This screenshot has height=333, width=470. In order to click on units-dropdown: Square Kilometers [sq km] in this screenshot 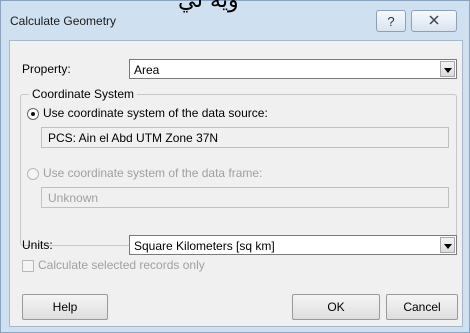, I will do `click(293, 245)`.